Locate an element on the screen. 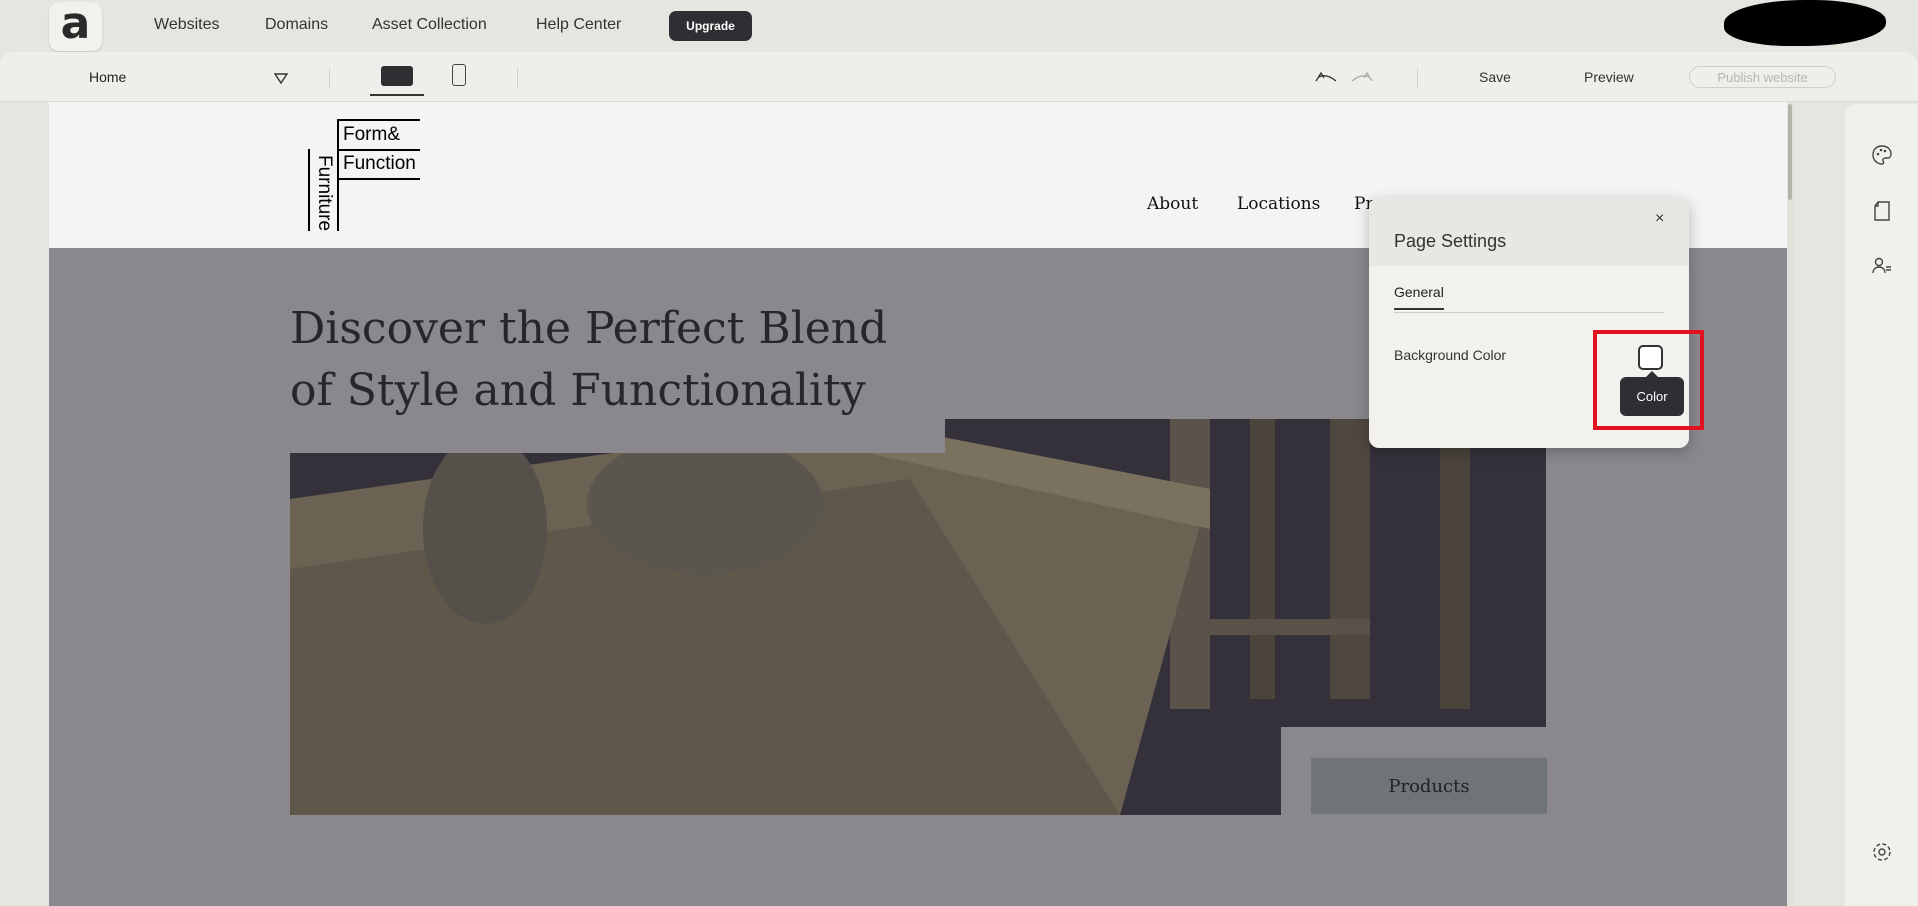 Image resolution: width=1918 pixels, height=906 pixels. desktop-view-button is located at coordinates (397, 77).